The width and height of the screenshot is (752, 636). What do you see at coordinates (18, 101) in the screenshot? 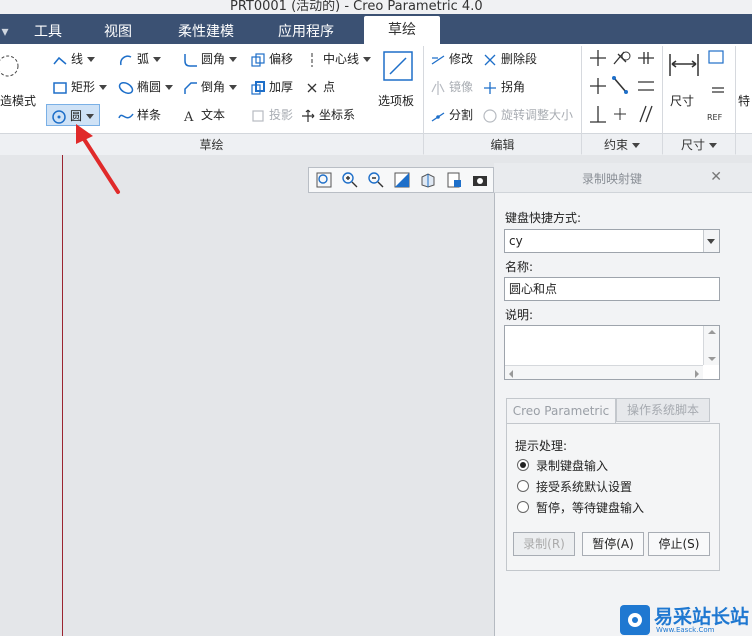
I see `setup-mode-label: 造模式` at bounding box center [18, 101].